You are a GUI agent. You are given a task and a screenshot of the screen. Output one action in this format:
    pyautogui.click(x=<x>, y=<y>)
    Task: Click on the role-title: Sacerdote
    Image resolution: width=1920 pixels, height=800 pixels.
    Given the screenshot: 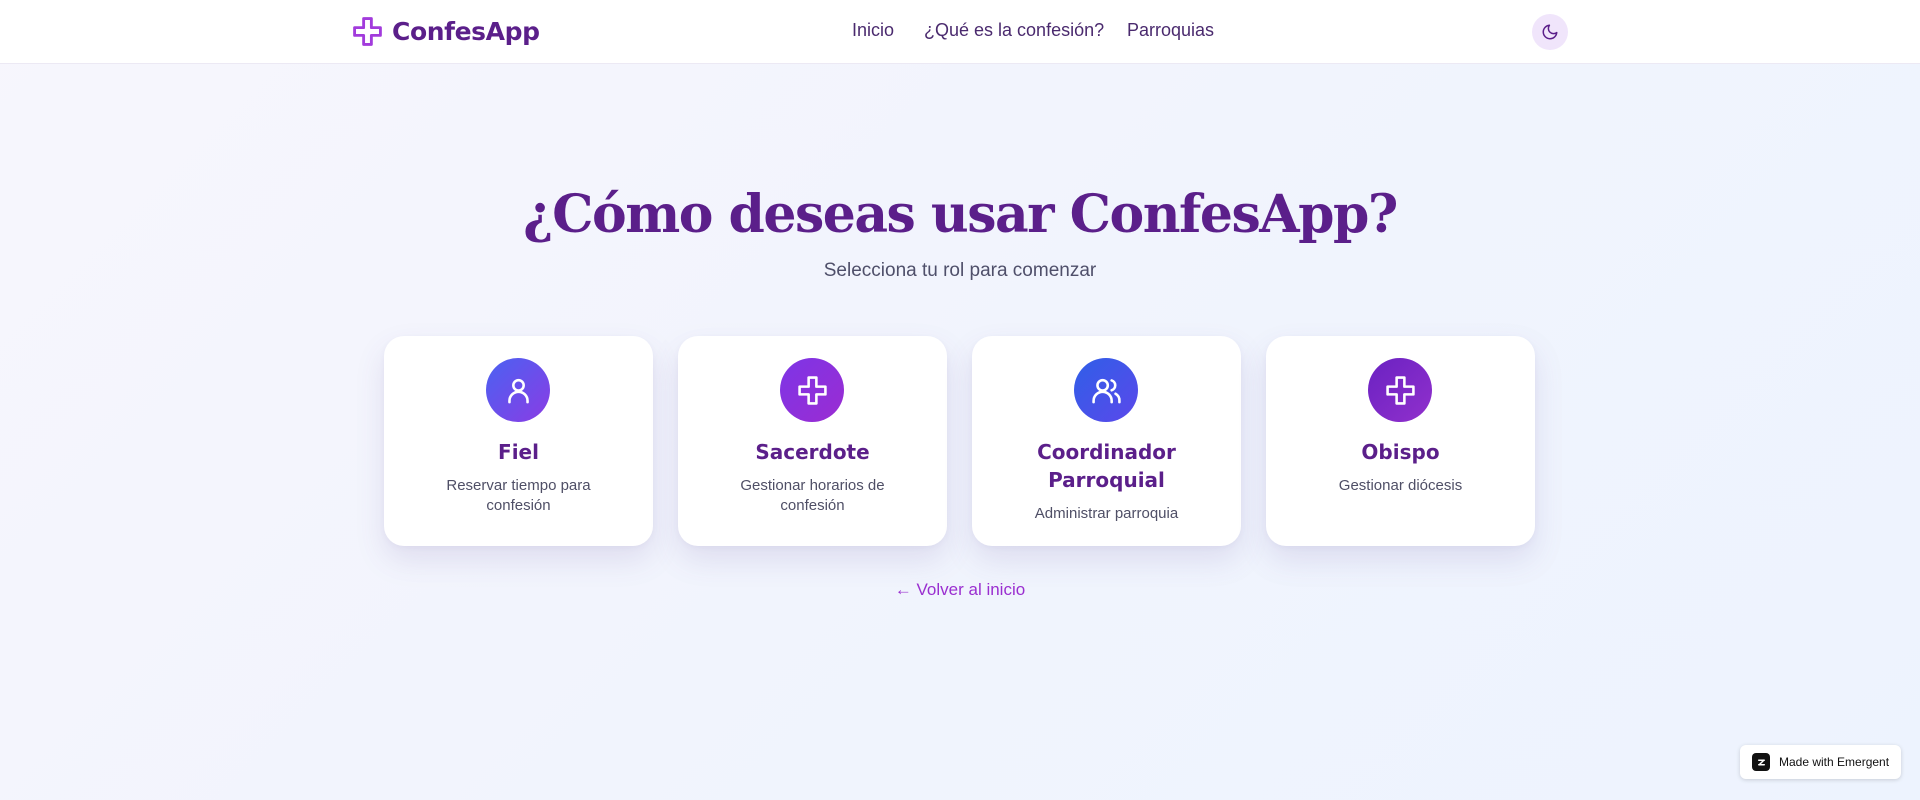 What is the action you would take?
    pyautogui.click(x=812, y=452)
    